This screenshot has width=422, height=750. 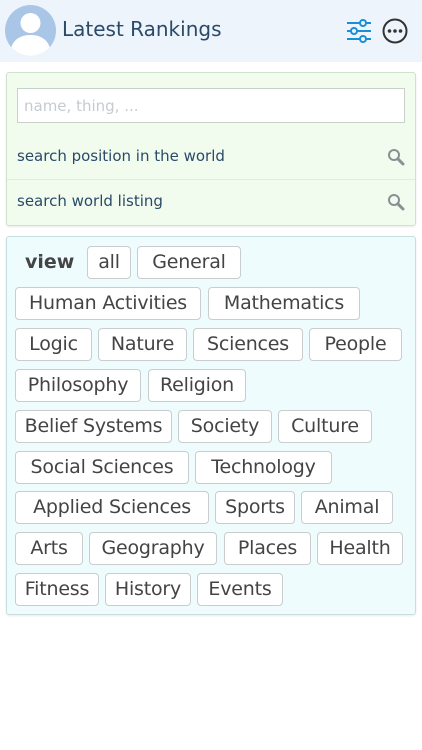 I want to click on app-header: Latest Rankings, so click(x=211, y=31).